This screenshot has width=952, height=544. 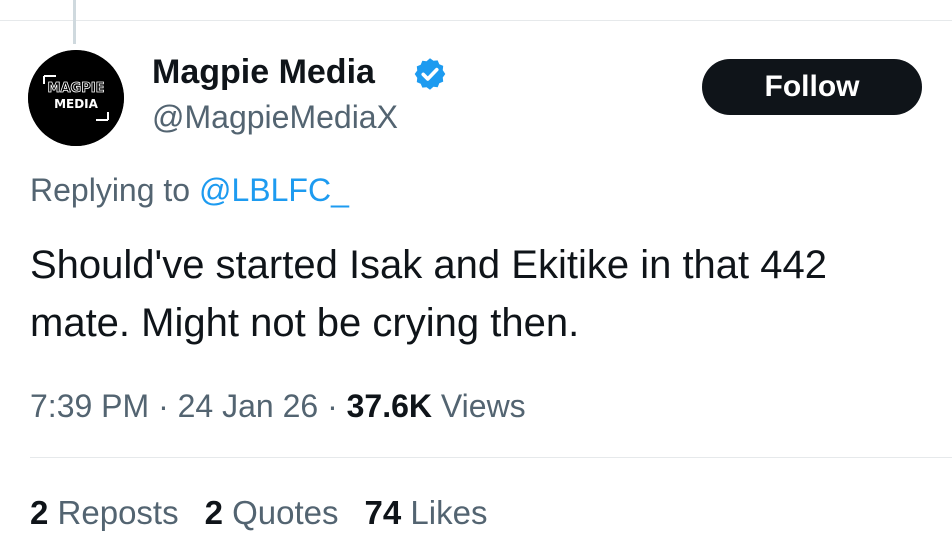 What do you see at coordinates (118, 512) in the screenshot?
I see `reposts-label: Reposts` at bounding box center [118, 512].